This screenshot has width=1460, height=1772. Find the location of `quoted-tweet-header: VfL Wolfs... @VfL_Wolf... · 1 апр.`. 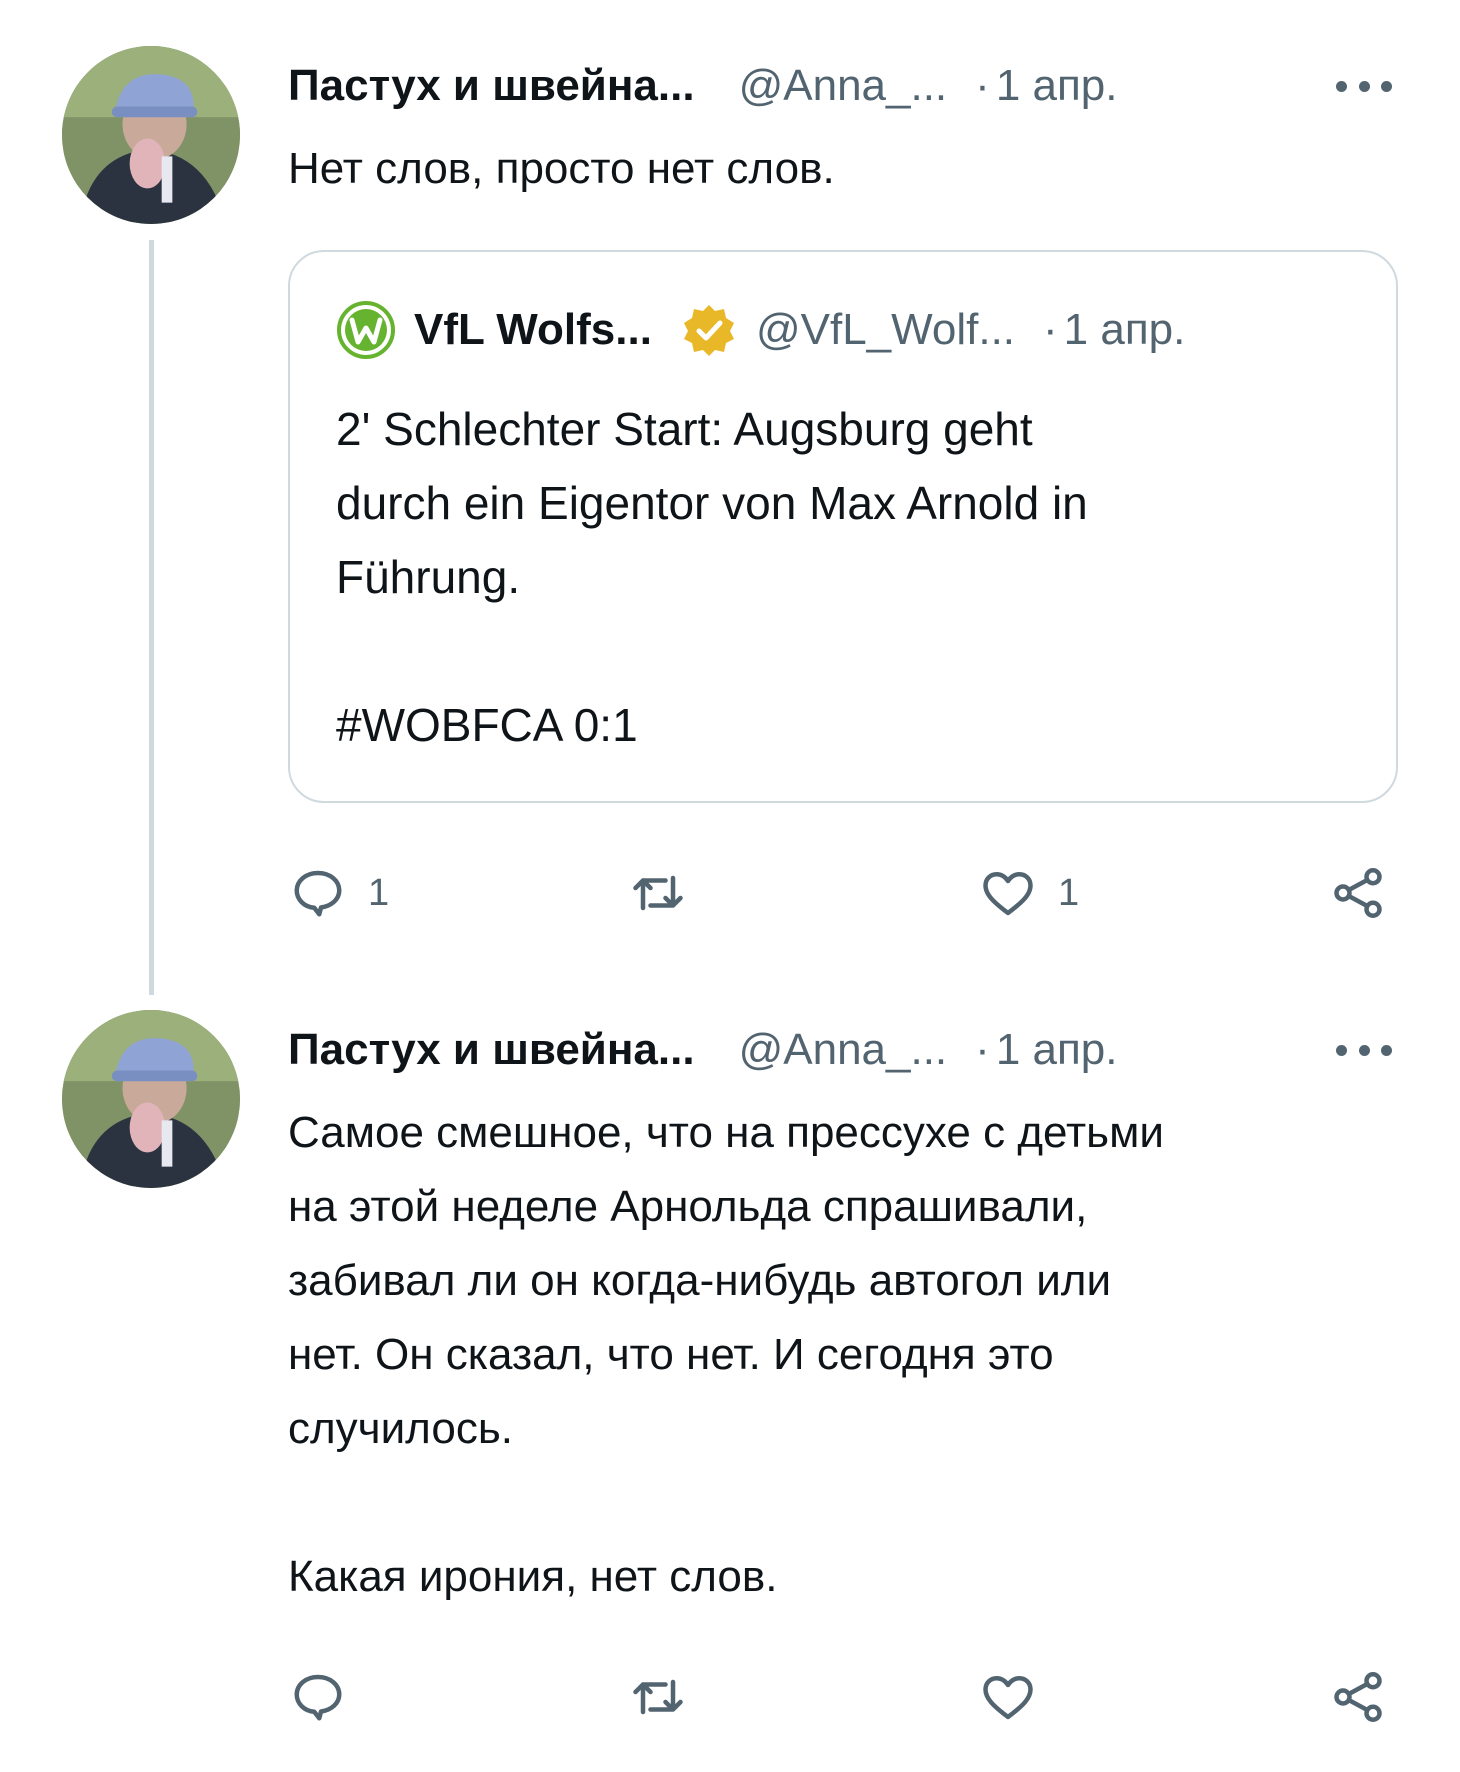

quoted-tweet-header: VfL Wolfs... @VfL_Wolf... · 1 апр. is located at coordinates (760, 330).